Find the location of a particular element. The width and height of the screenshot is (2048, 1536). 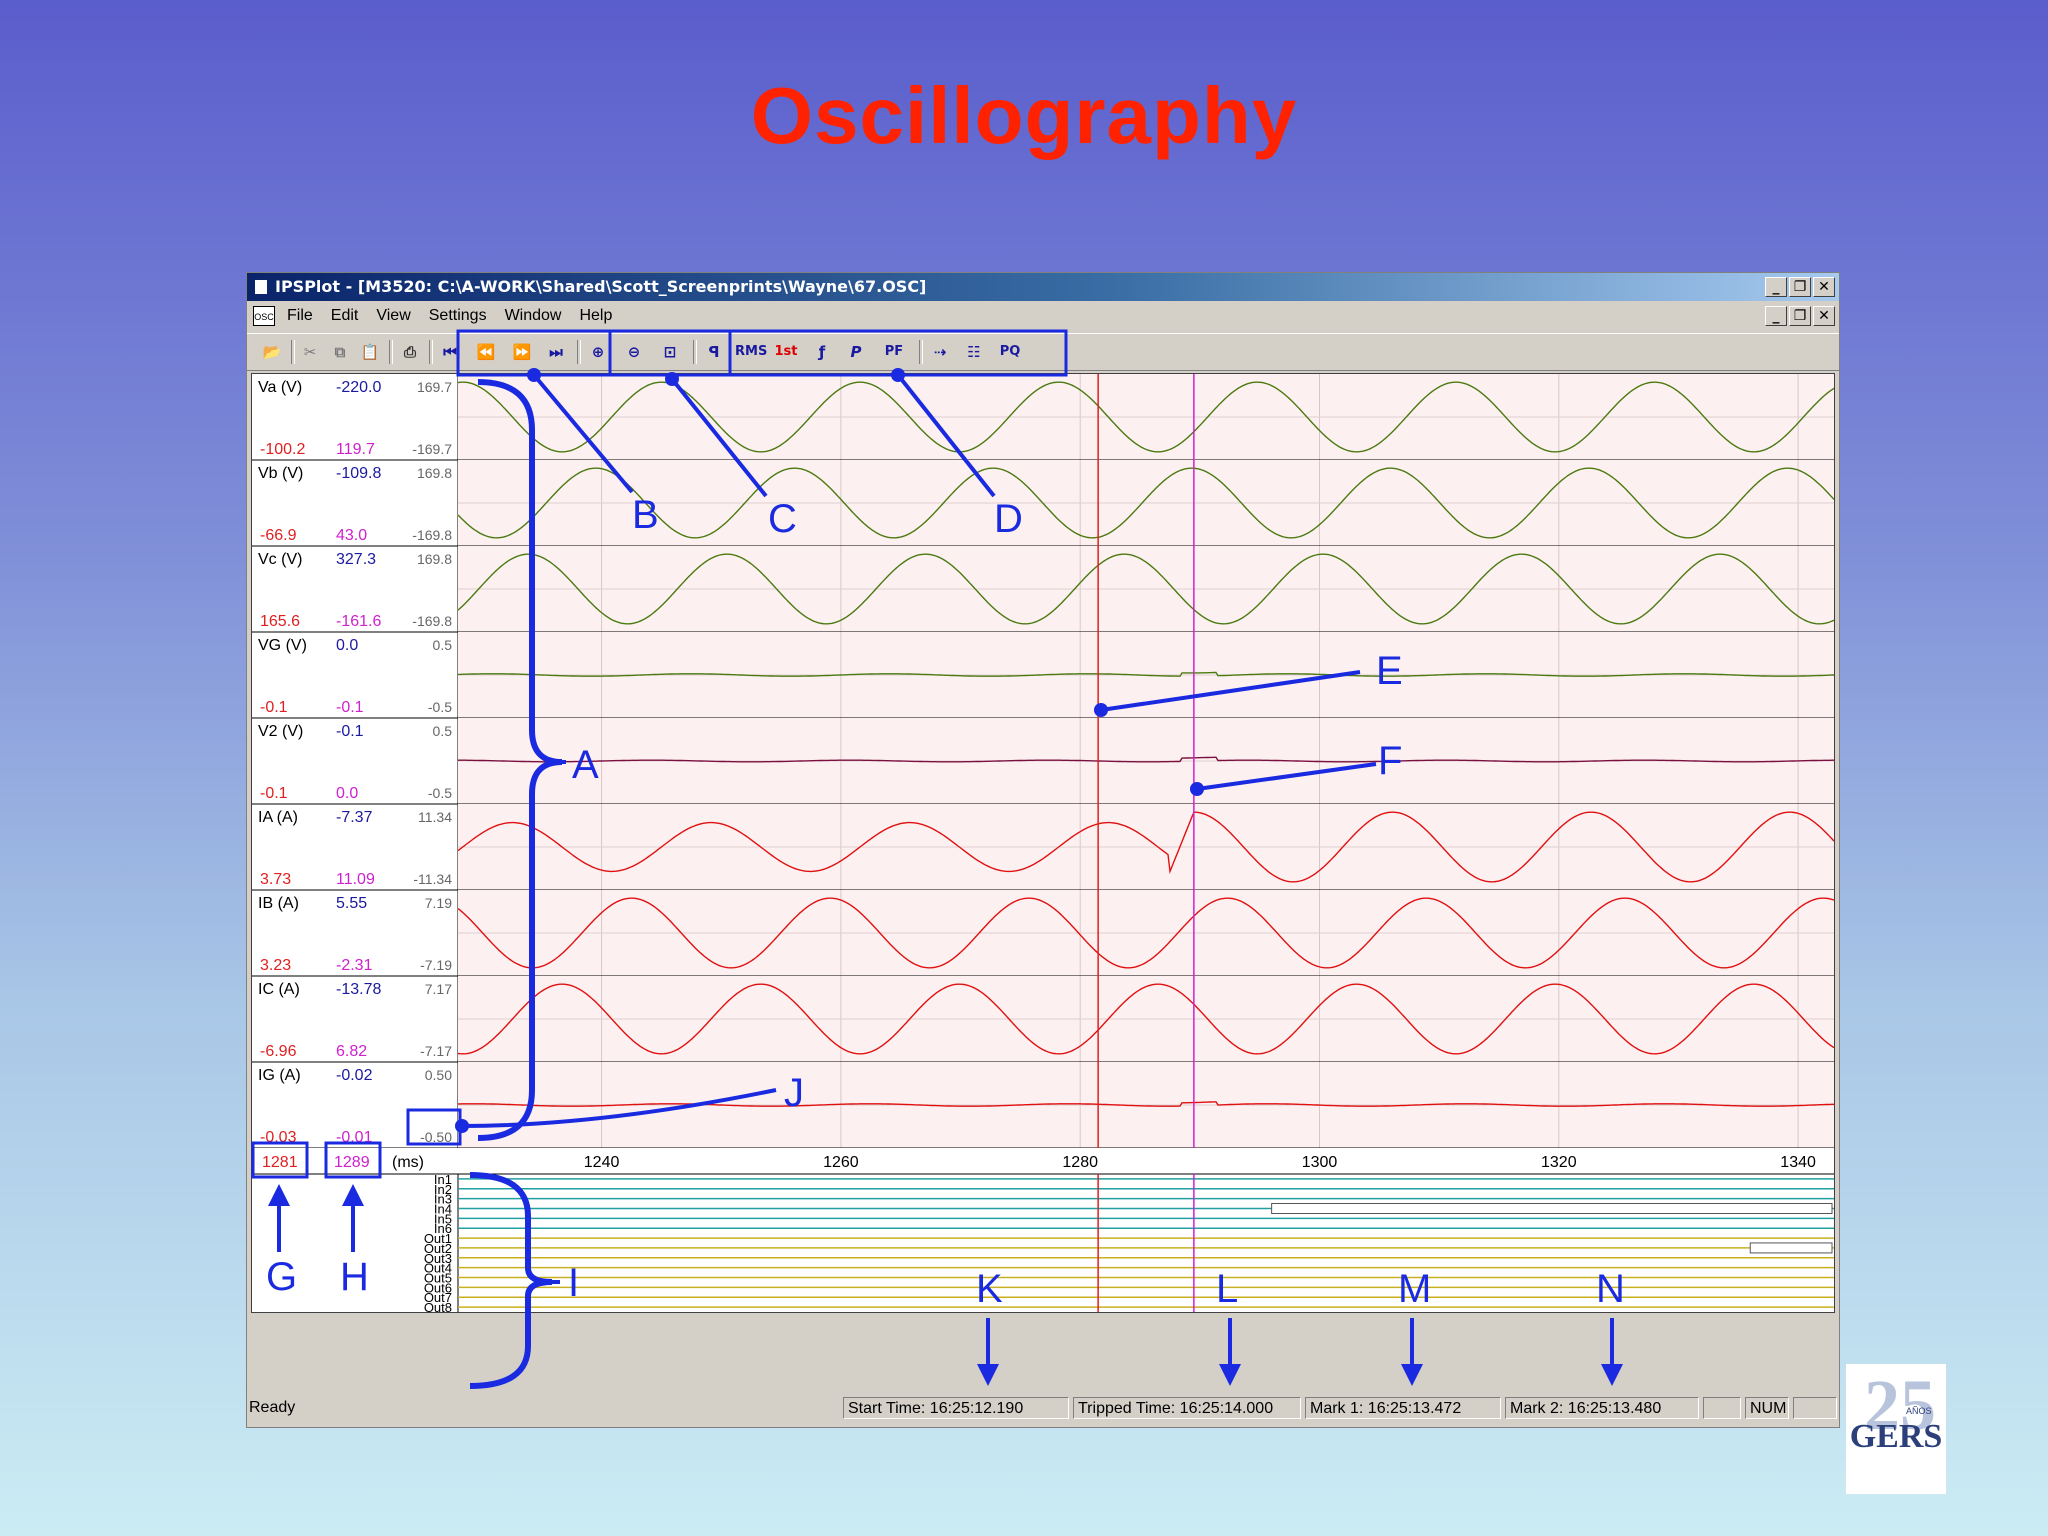

mdi-restore-button: ❐ is located at coordinates (1800, 316).